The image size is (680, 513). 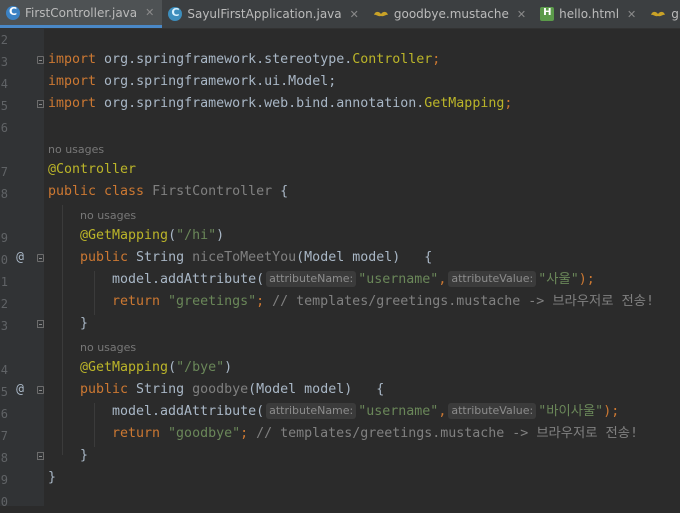 I want to click on tab-sayul-first-application: SayulFirstApplication.java ✕, so click(x=264, y=14).